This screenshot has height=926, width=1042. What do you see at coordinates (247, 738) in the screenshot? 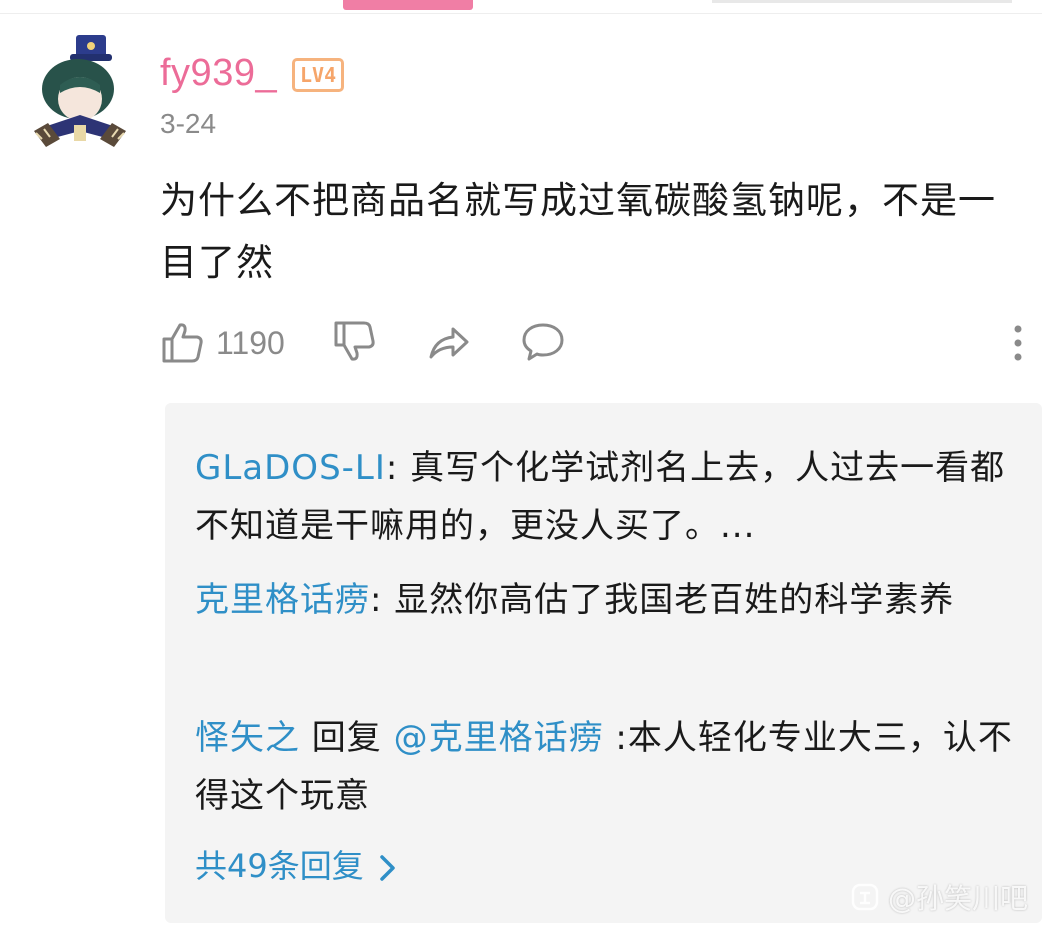
I see `reply-username: 怿矢之` at bounding box center [247, 738].